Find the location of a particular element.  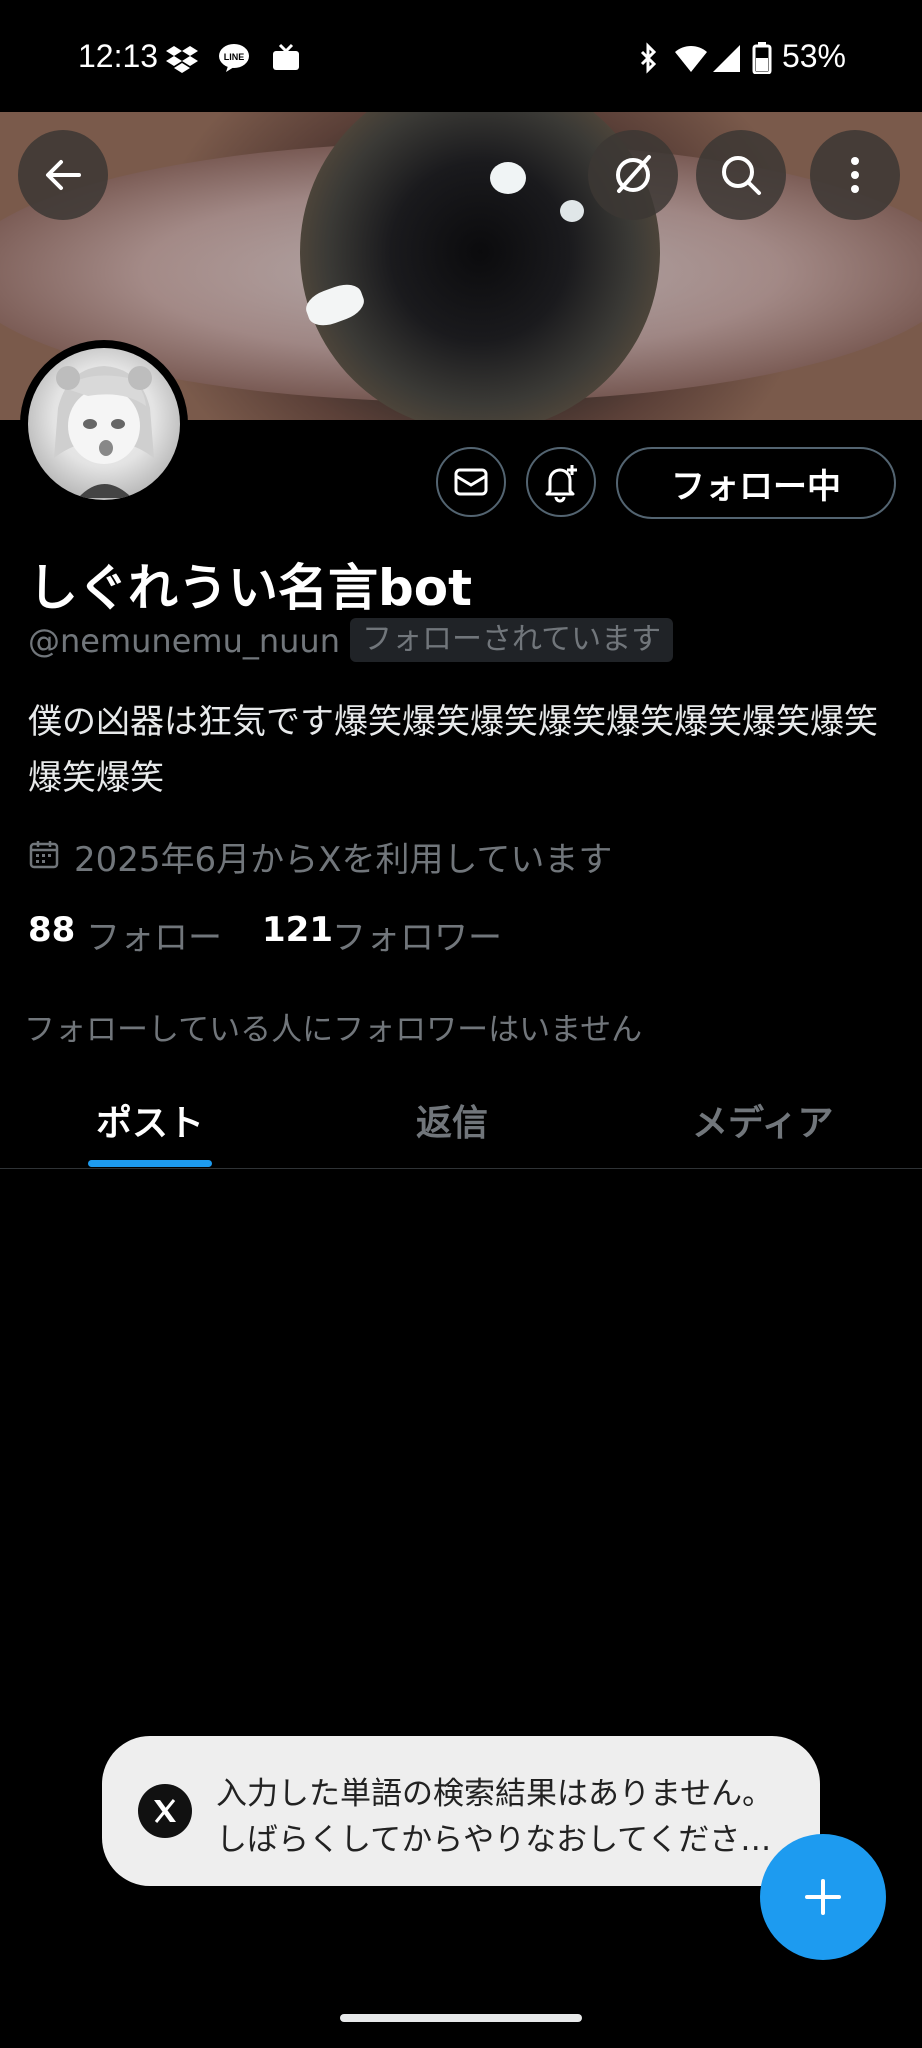

battery-percentage: 53% is located at coordinates (813, 56).